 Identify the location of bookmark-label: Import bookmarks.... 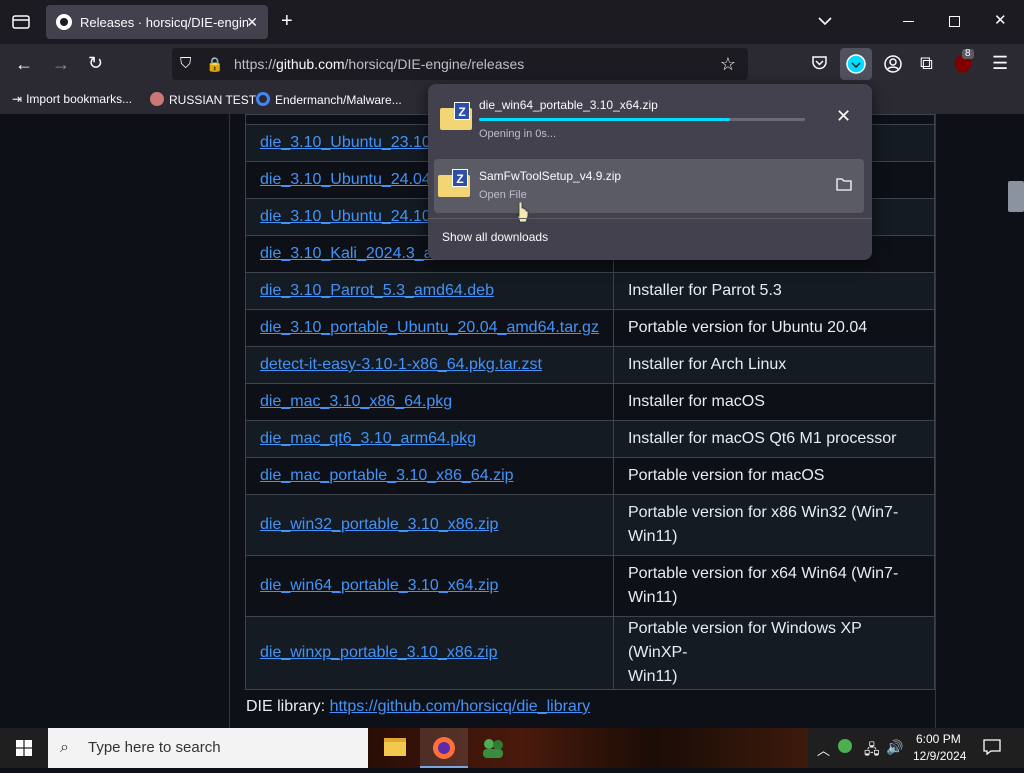
(79, 99).